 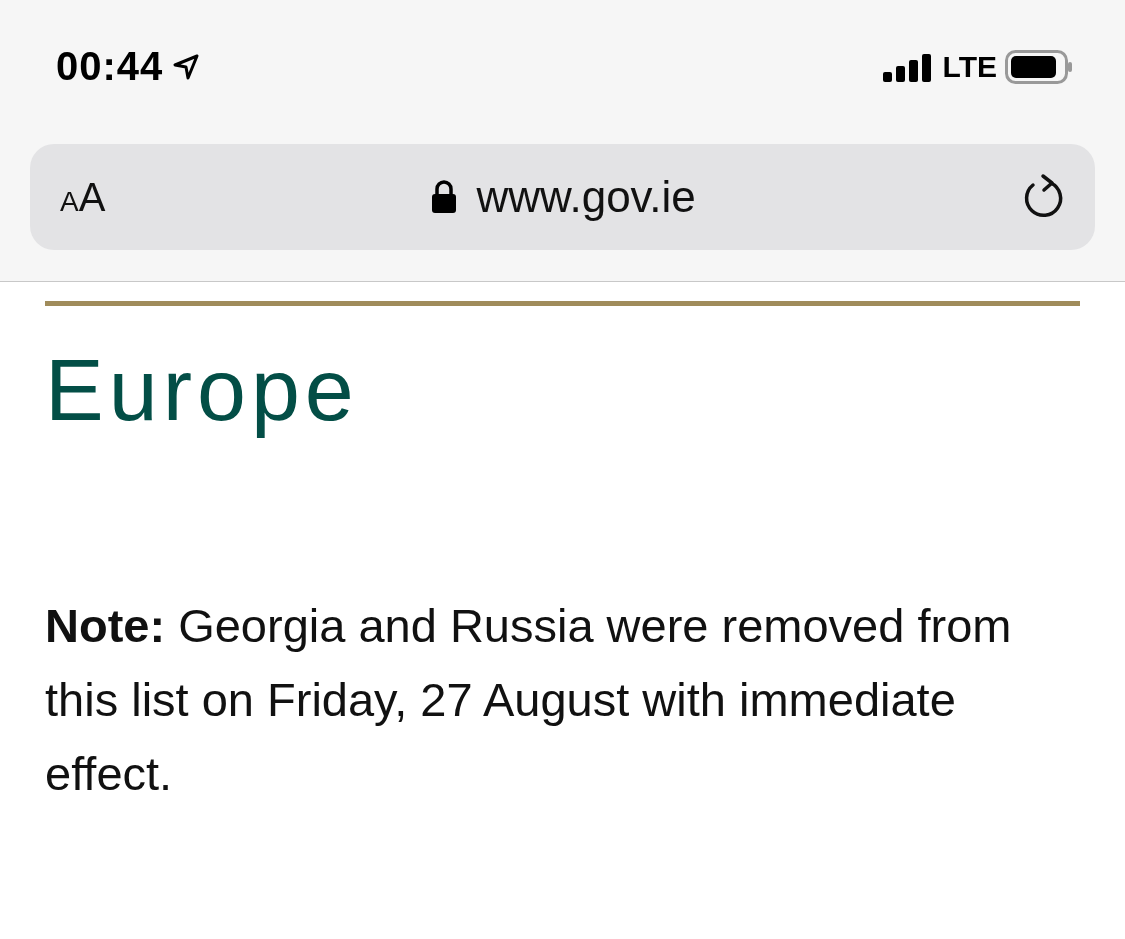 What do you see at coordinates (1039, 67) in the screenshot?
I see `battery-icon` at bounding box center [1039, 67].